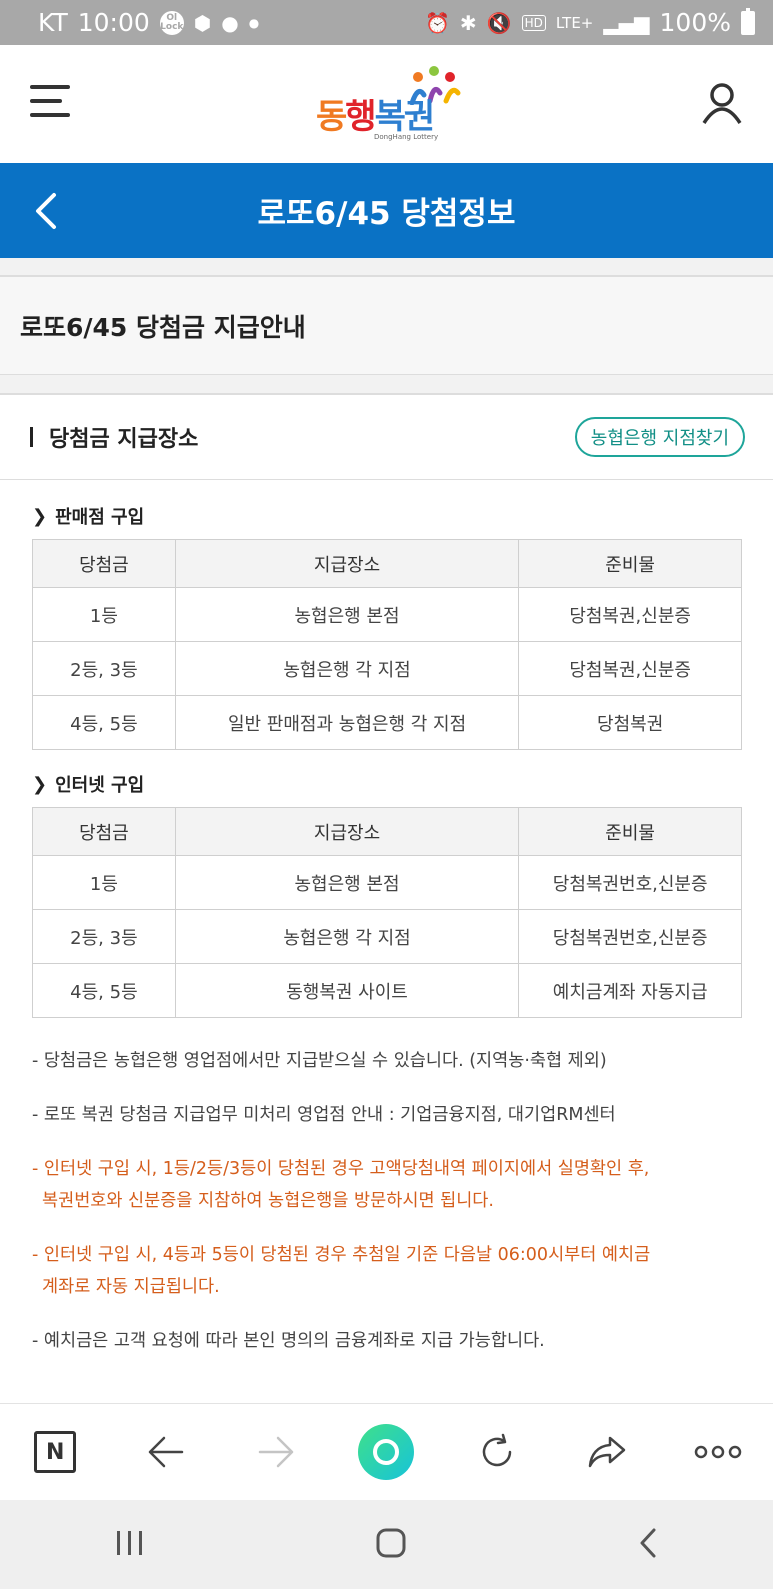 The height and width of the screenshot is (1589, 773). What do you see at coordinates (171, 22) in the screenshot?
I see `oklock-icon: Ol Lock` at bounding box center [171, 22].